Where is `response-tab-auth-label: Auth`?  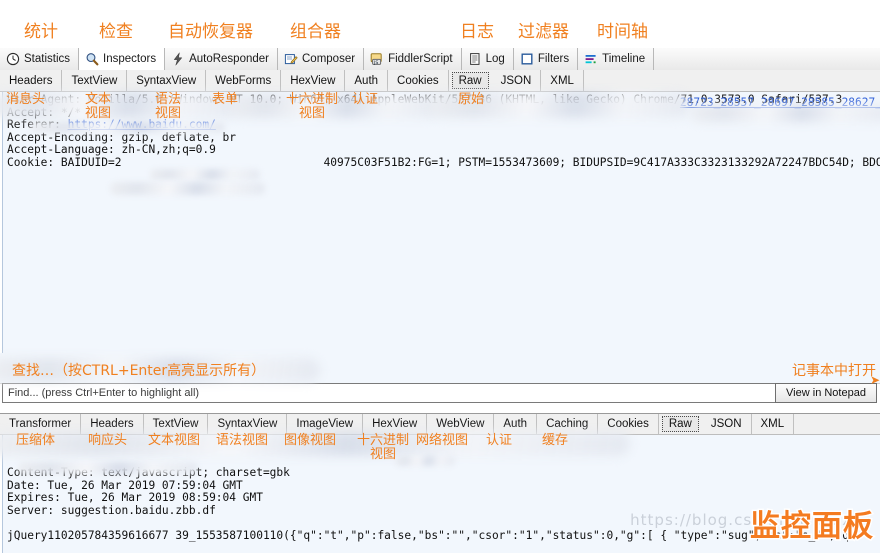
response-tab-auth-label: Auth is located at coordinates (515, 424).